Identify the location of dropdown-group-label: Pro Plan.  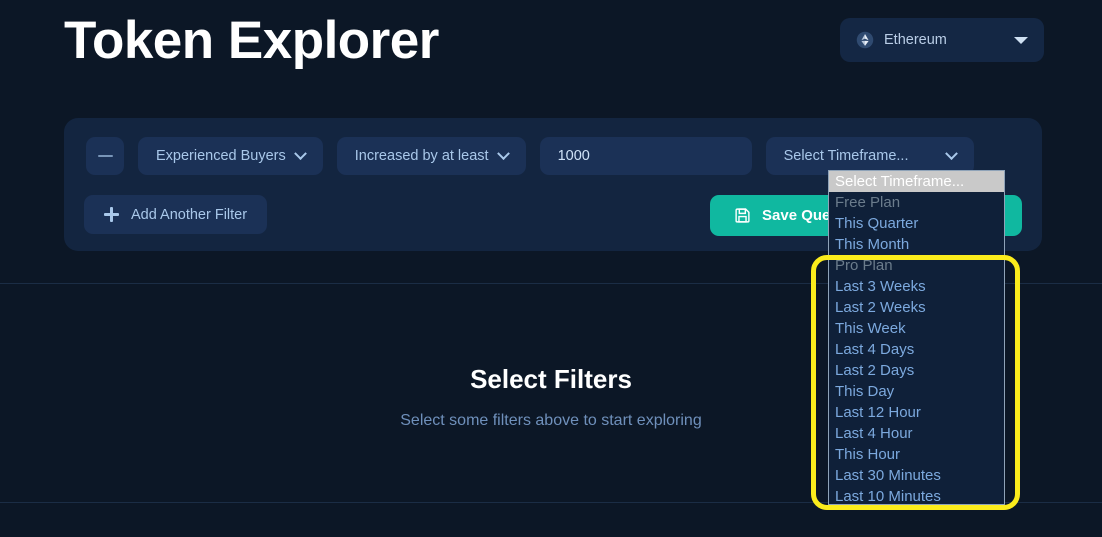
(864, 265).